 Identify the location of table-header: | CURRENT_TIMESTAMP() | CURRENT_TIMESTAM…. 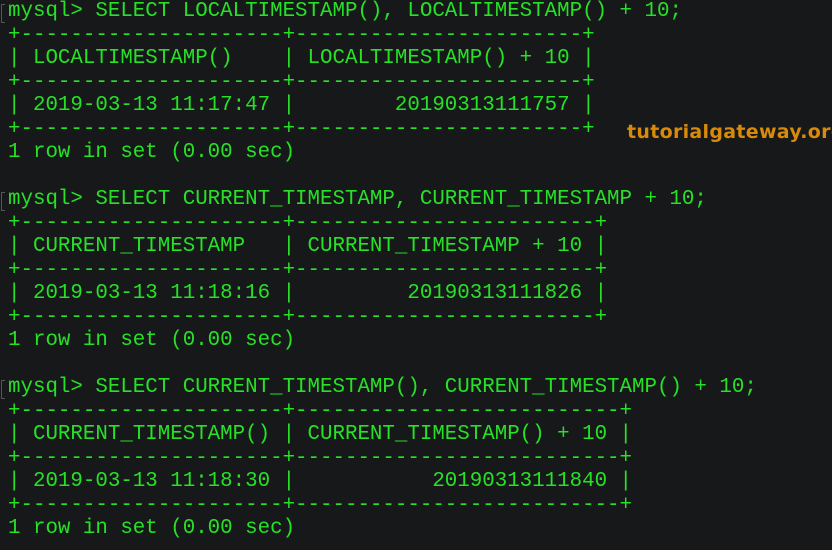
(320, 434).